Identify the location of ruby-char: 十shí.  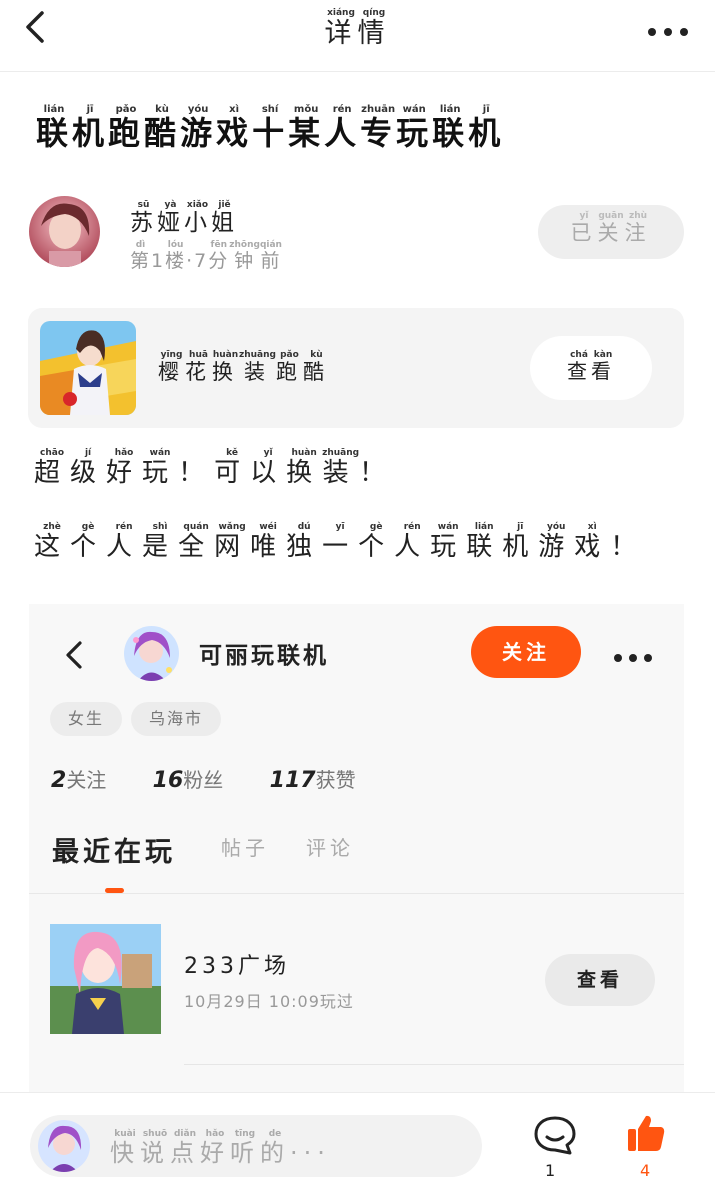
(270, 128).